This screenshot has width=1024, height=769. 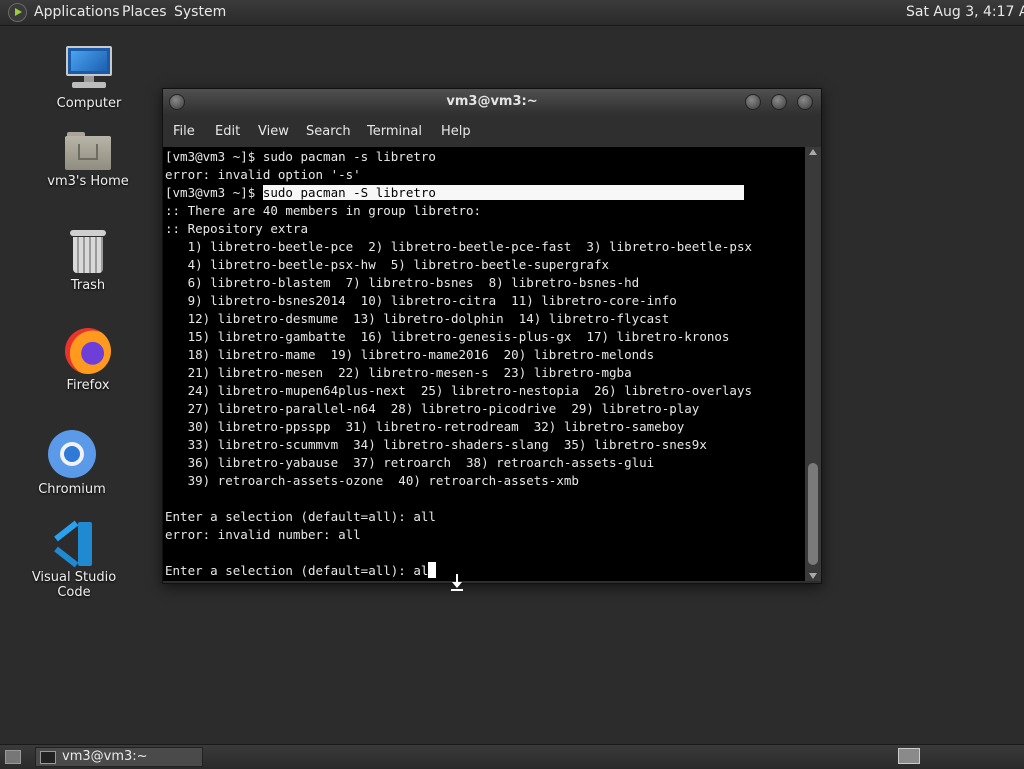 What do you see at coordinates (89, 69) in the screenshot?
I see `computer-icon` at bounding box center [89, 69].